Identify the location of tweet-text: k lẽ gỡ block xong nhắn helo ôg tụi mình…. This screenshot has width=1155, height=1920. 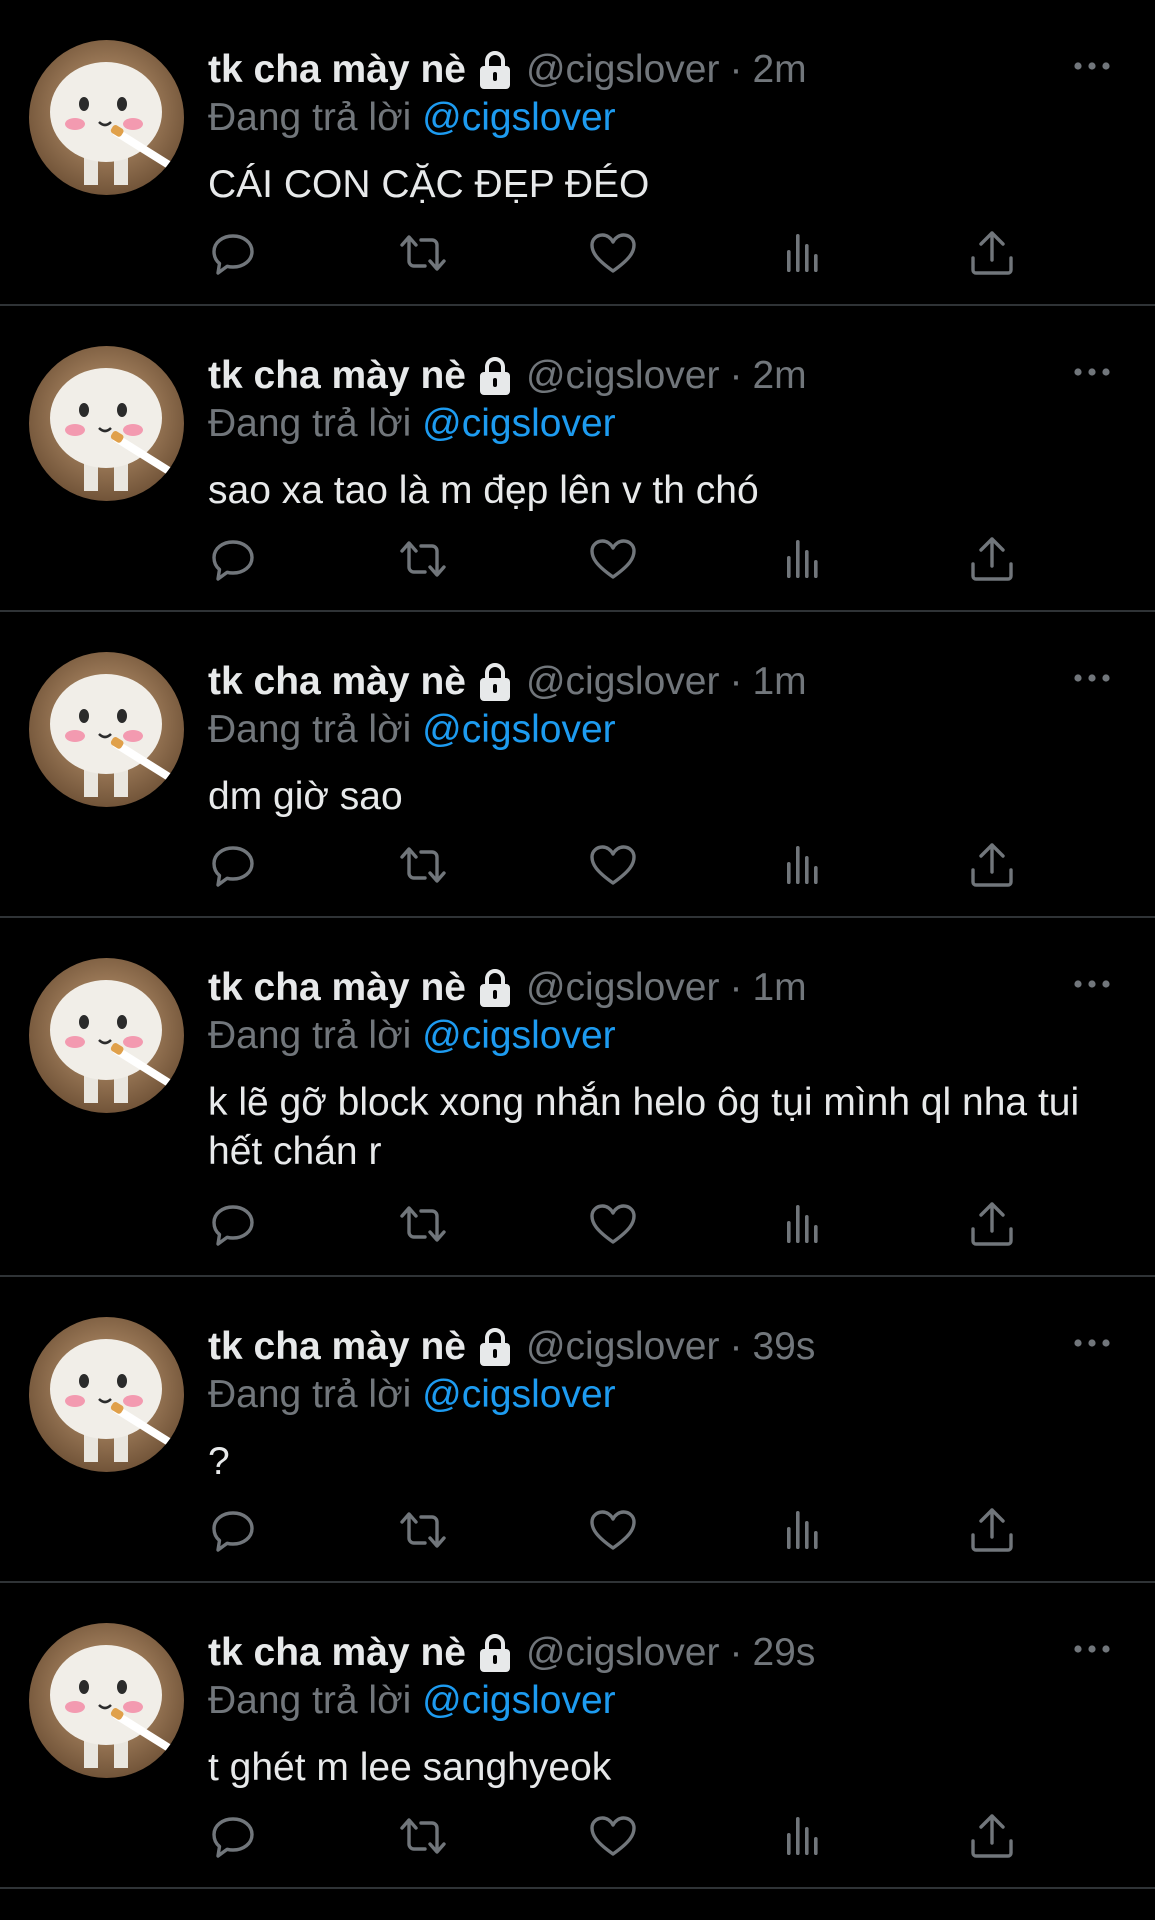
(644, 1127).